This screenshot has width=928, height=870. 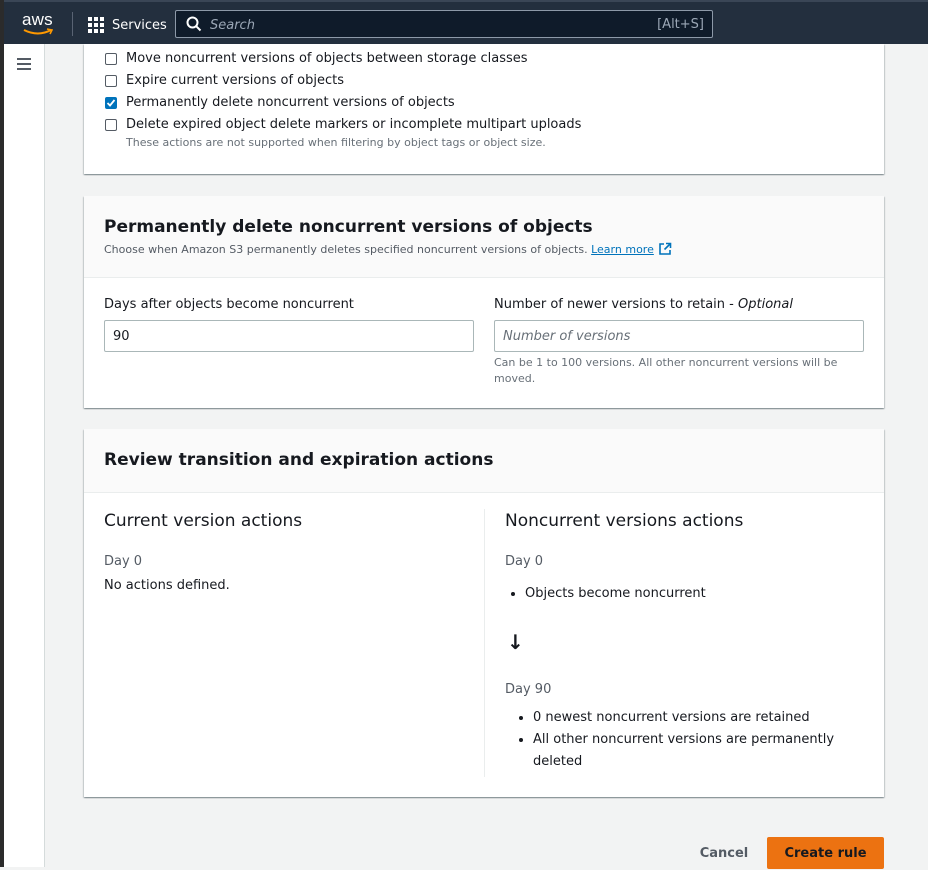 What do you see at coordinates (72, 24) in the screenshot?
I see `nav-divider` at bounding box center [72, 24].